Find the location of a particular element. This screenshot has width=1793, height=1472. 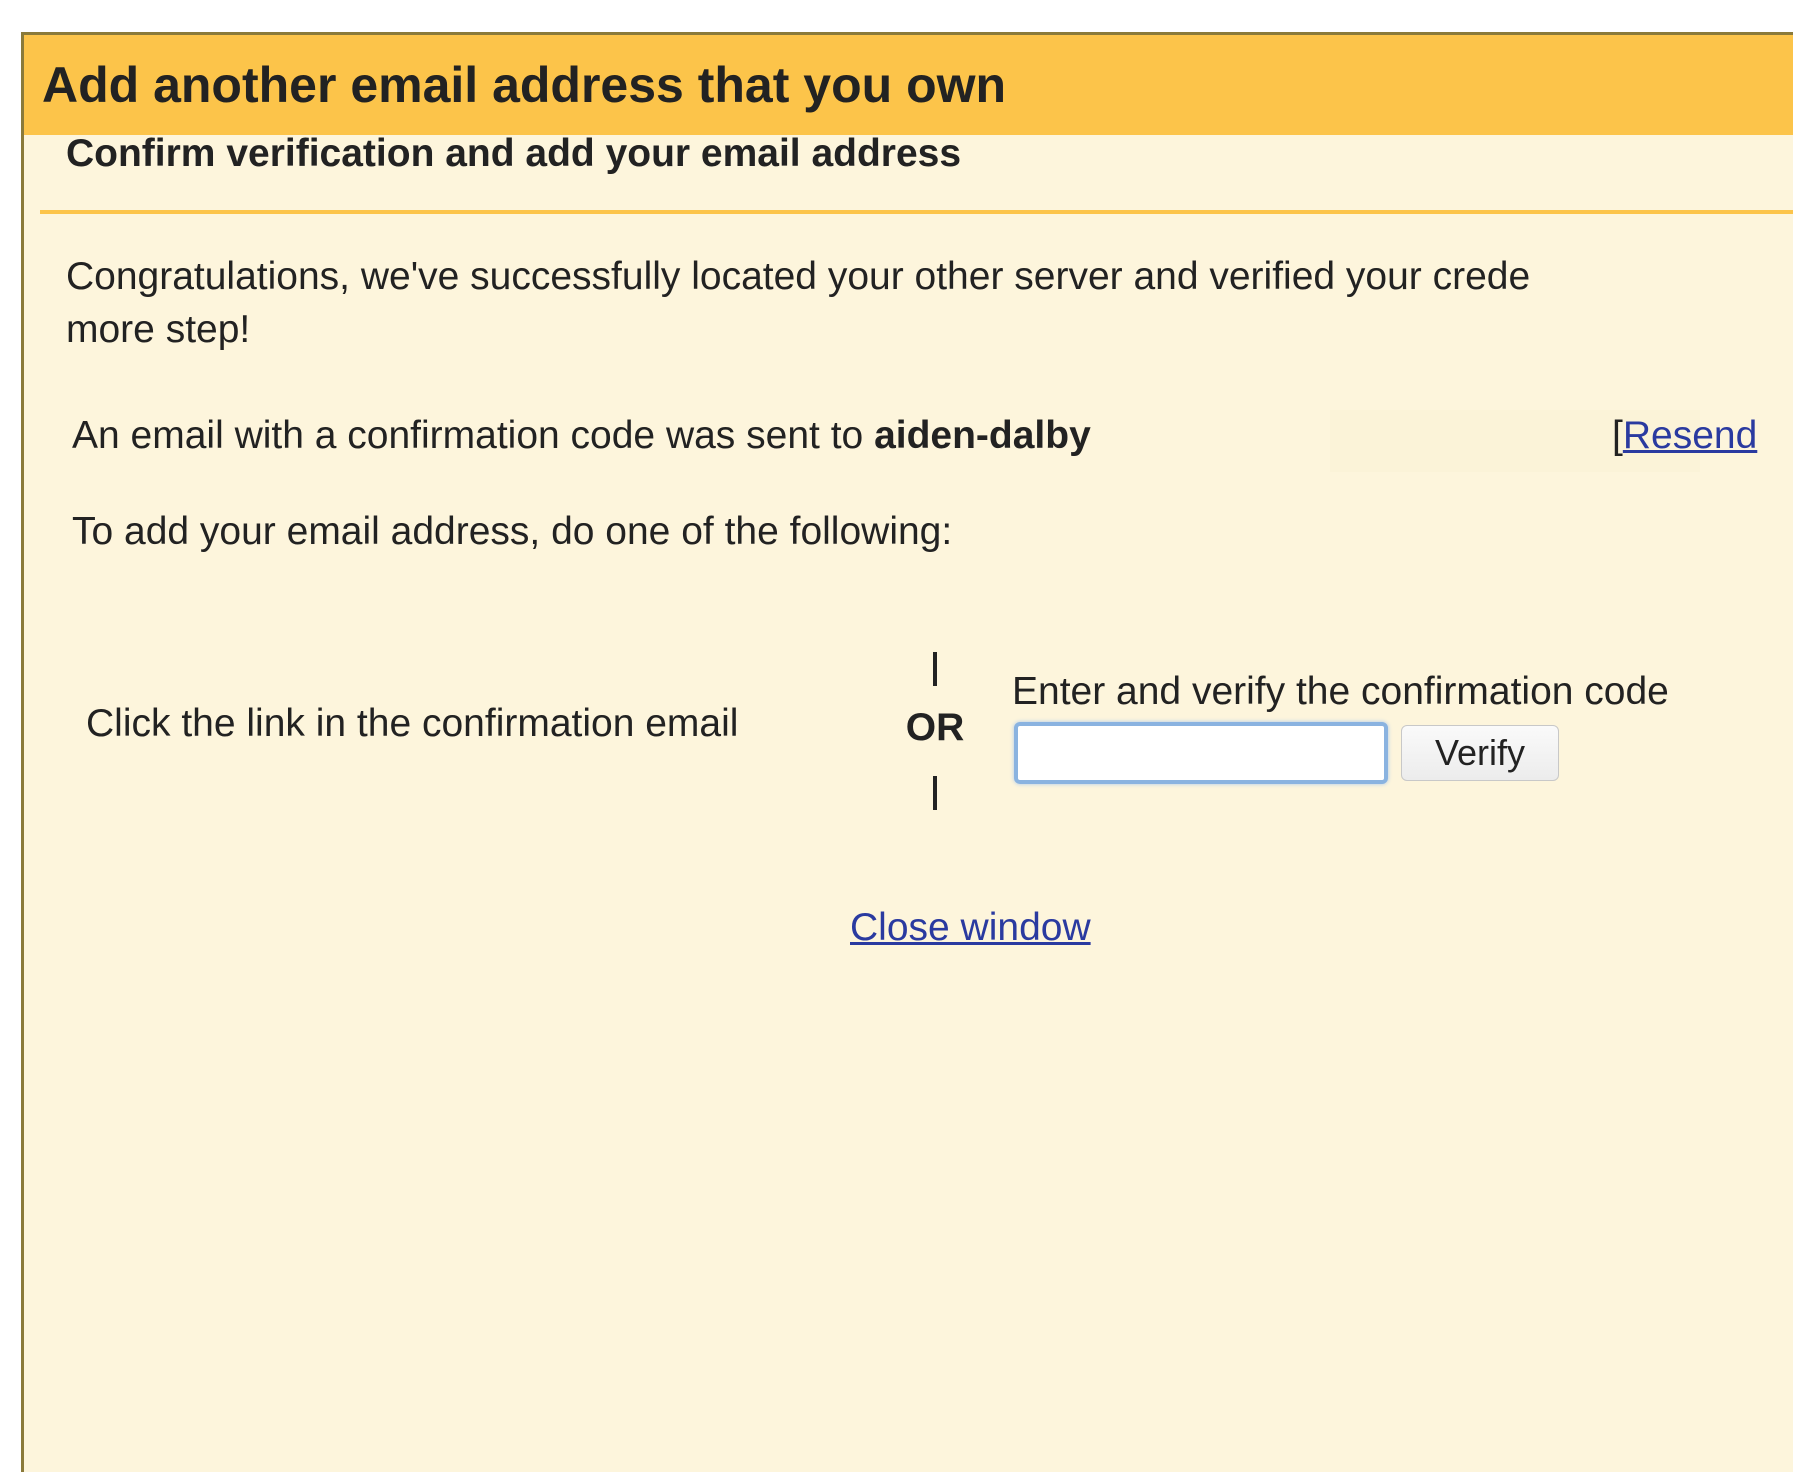

dialog-title-bar: Add another email address that you own is located at coordinates (908, 85).